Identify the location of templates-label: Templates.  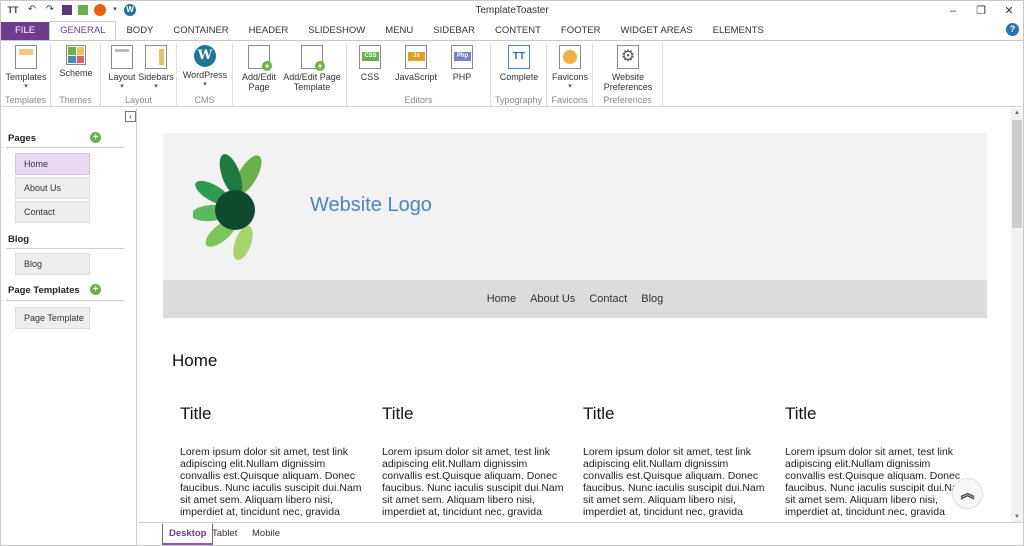
(26, 77).